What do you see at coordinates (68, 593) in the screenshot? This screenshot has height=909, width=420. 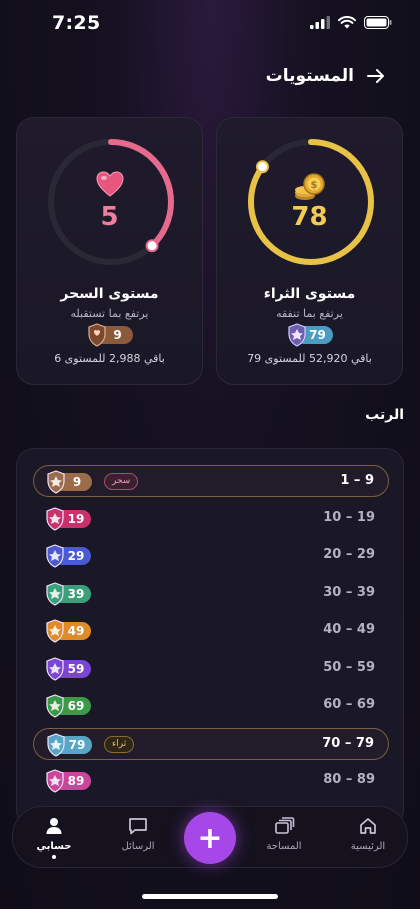 I see `rank-badge: 39` at bounding box center [68, 593].